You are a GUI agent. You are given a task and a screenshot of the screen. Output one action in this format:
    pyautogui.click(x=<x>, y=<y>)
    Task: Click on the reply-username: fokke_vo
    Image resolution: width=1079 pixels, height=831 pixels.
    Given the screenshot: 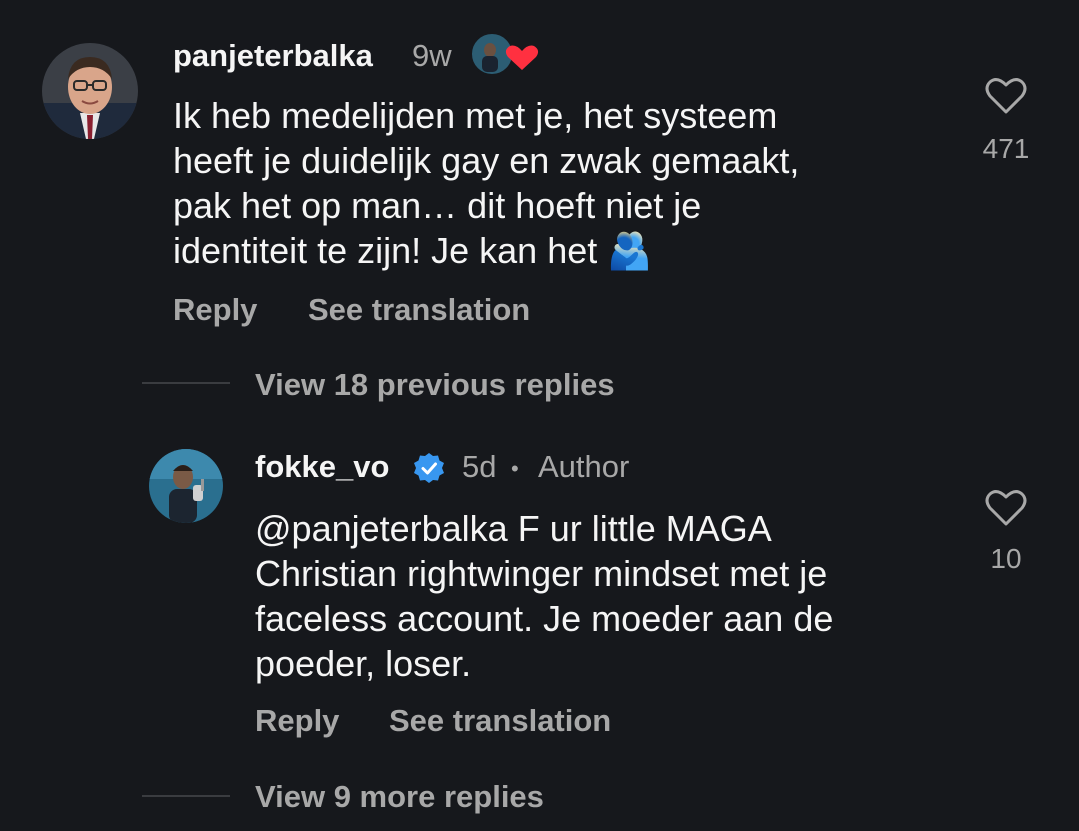 What is the action you would take?
    pyautogui.click(x=322, y=467)
    